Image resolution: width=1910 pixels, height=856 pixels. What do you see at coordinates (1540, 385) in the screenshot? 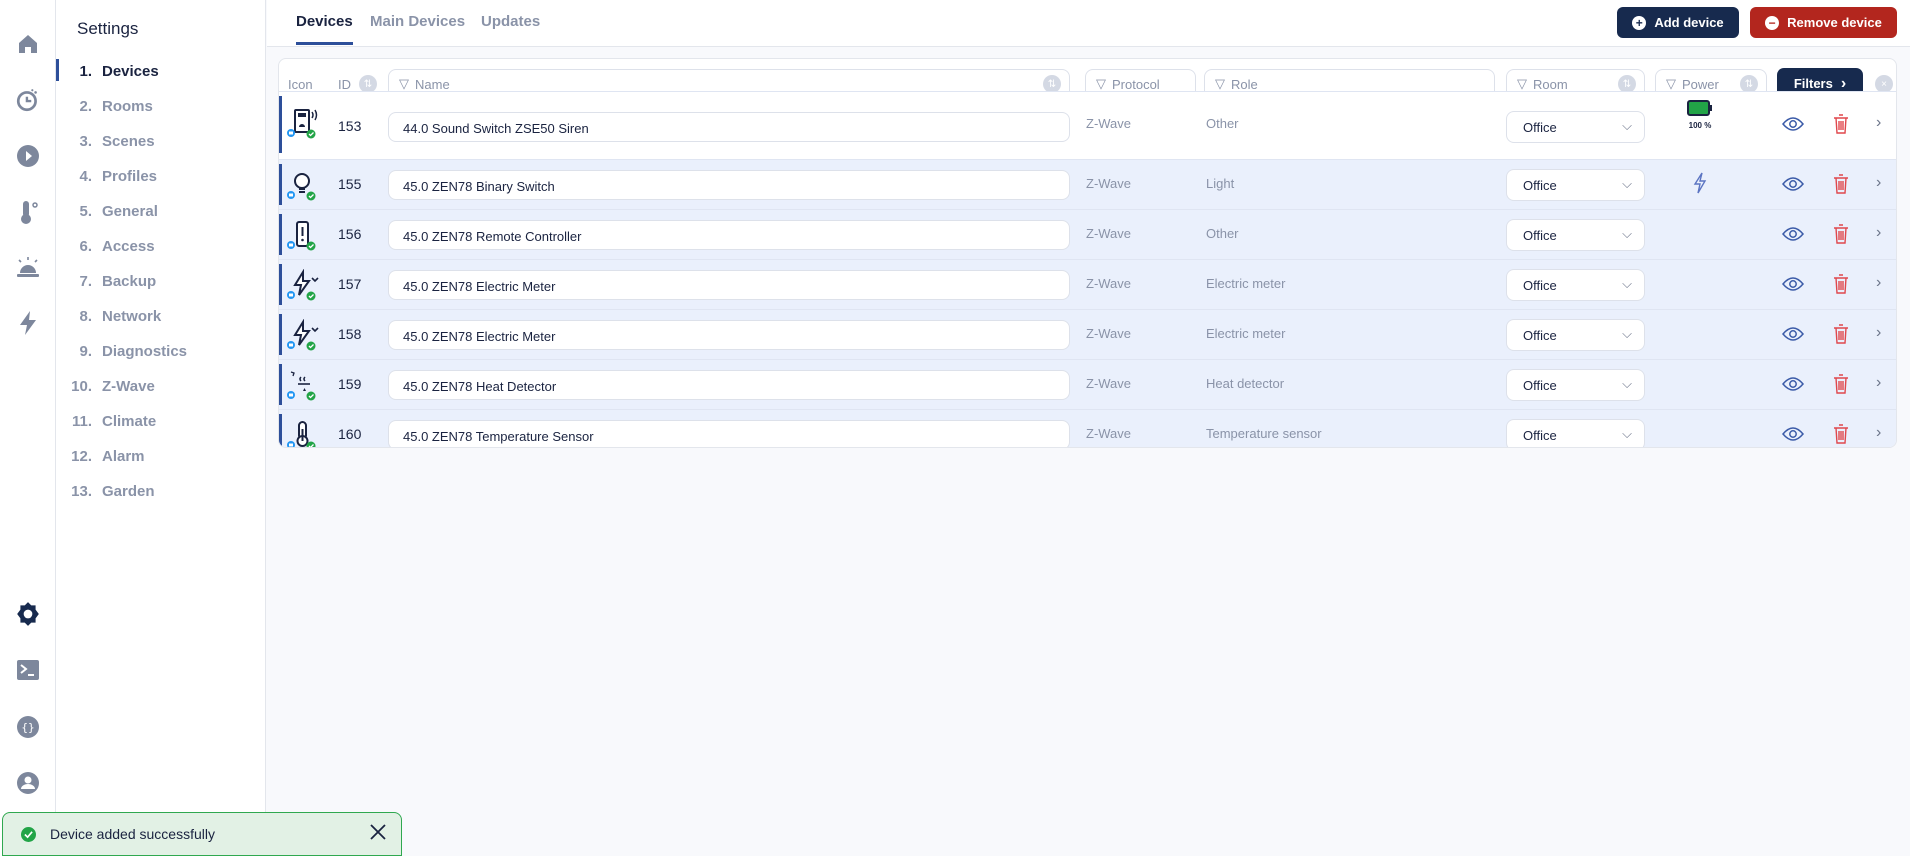
I see `room-value: Office` at bounding box center [1540, 385].